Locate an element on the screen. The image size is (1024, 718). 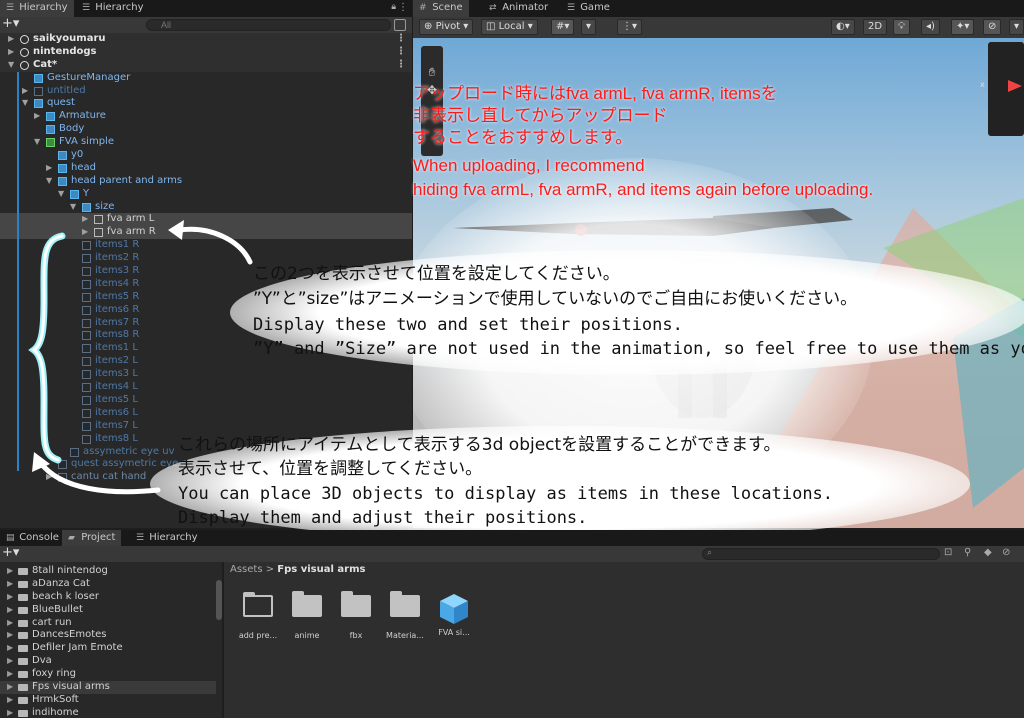
tab-game: ☰ Game is located at coordinates (588, 8).